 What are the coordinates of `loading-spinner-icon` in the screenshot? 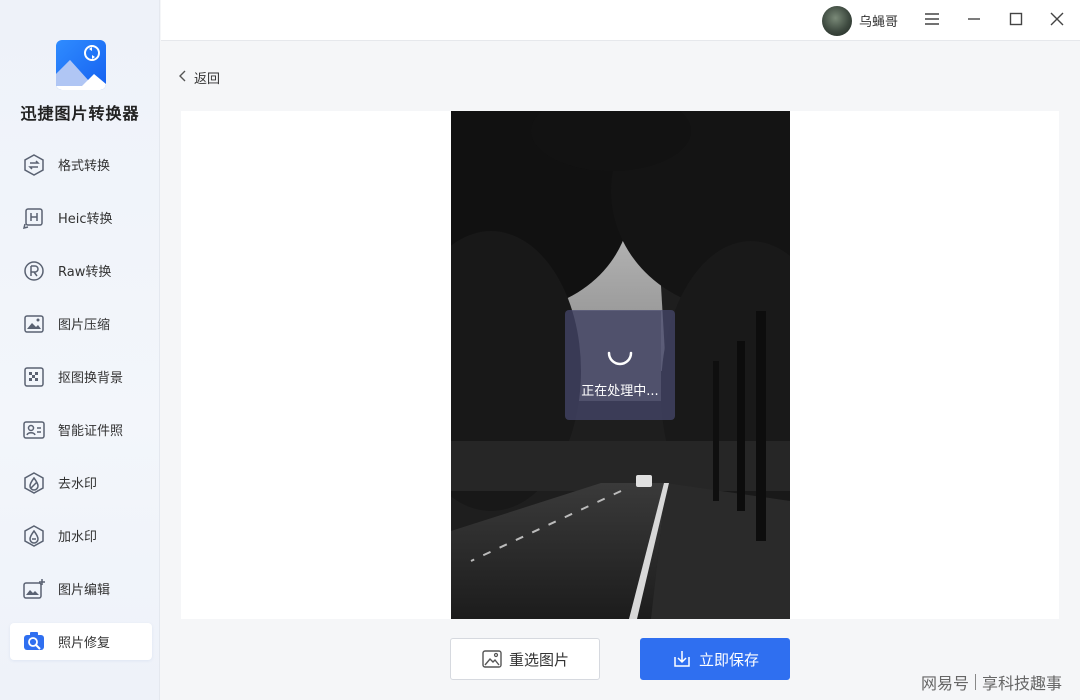 It's located at (620, 353).